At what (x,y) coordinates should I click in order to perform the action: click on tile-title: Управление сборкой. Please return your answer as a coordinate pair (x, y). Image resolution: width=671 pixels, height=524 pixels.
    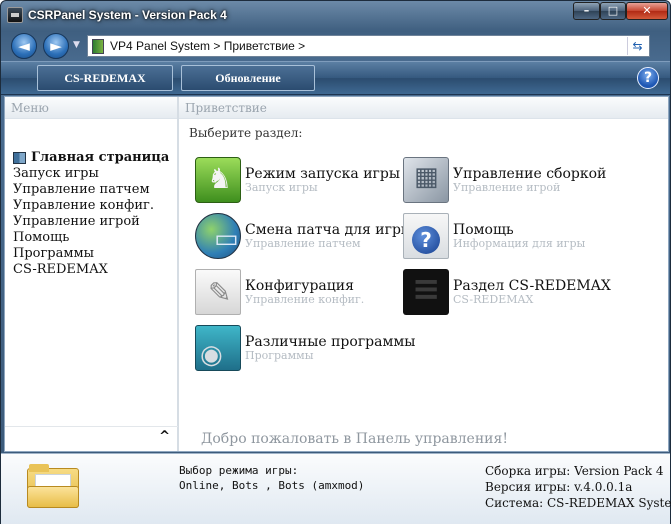
    Looking at the image, I should click on (530, 174).